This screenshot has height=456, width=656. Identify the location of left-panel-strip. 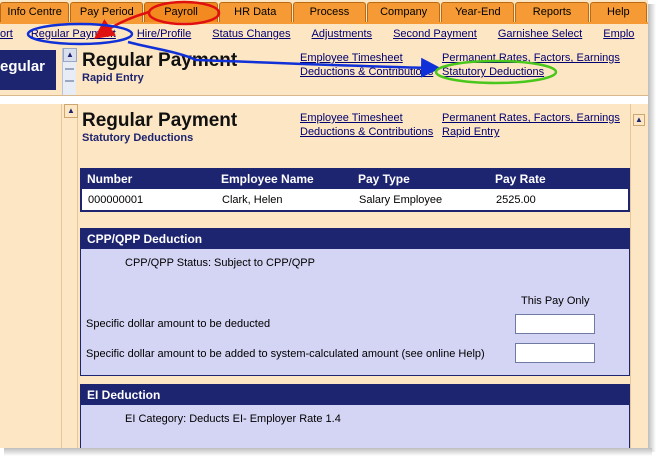
(31, 276).